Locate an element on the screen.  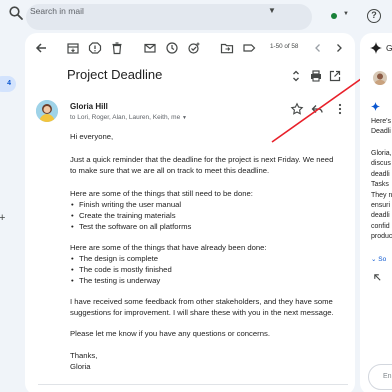
gemini-sparkle-icon is located at coordinates (375, 106).